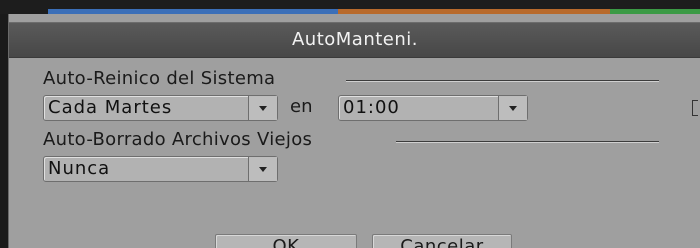  I want to click on reboot-day-select: Cada Martes, so click(160, 108).